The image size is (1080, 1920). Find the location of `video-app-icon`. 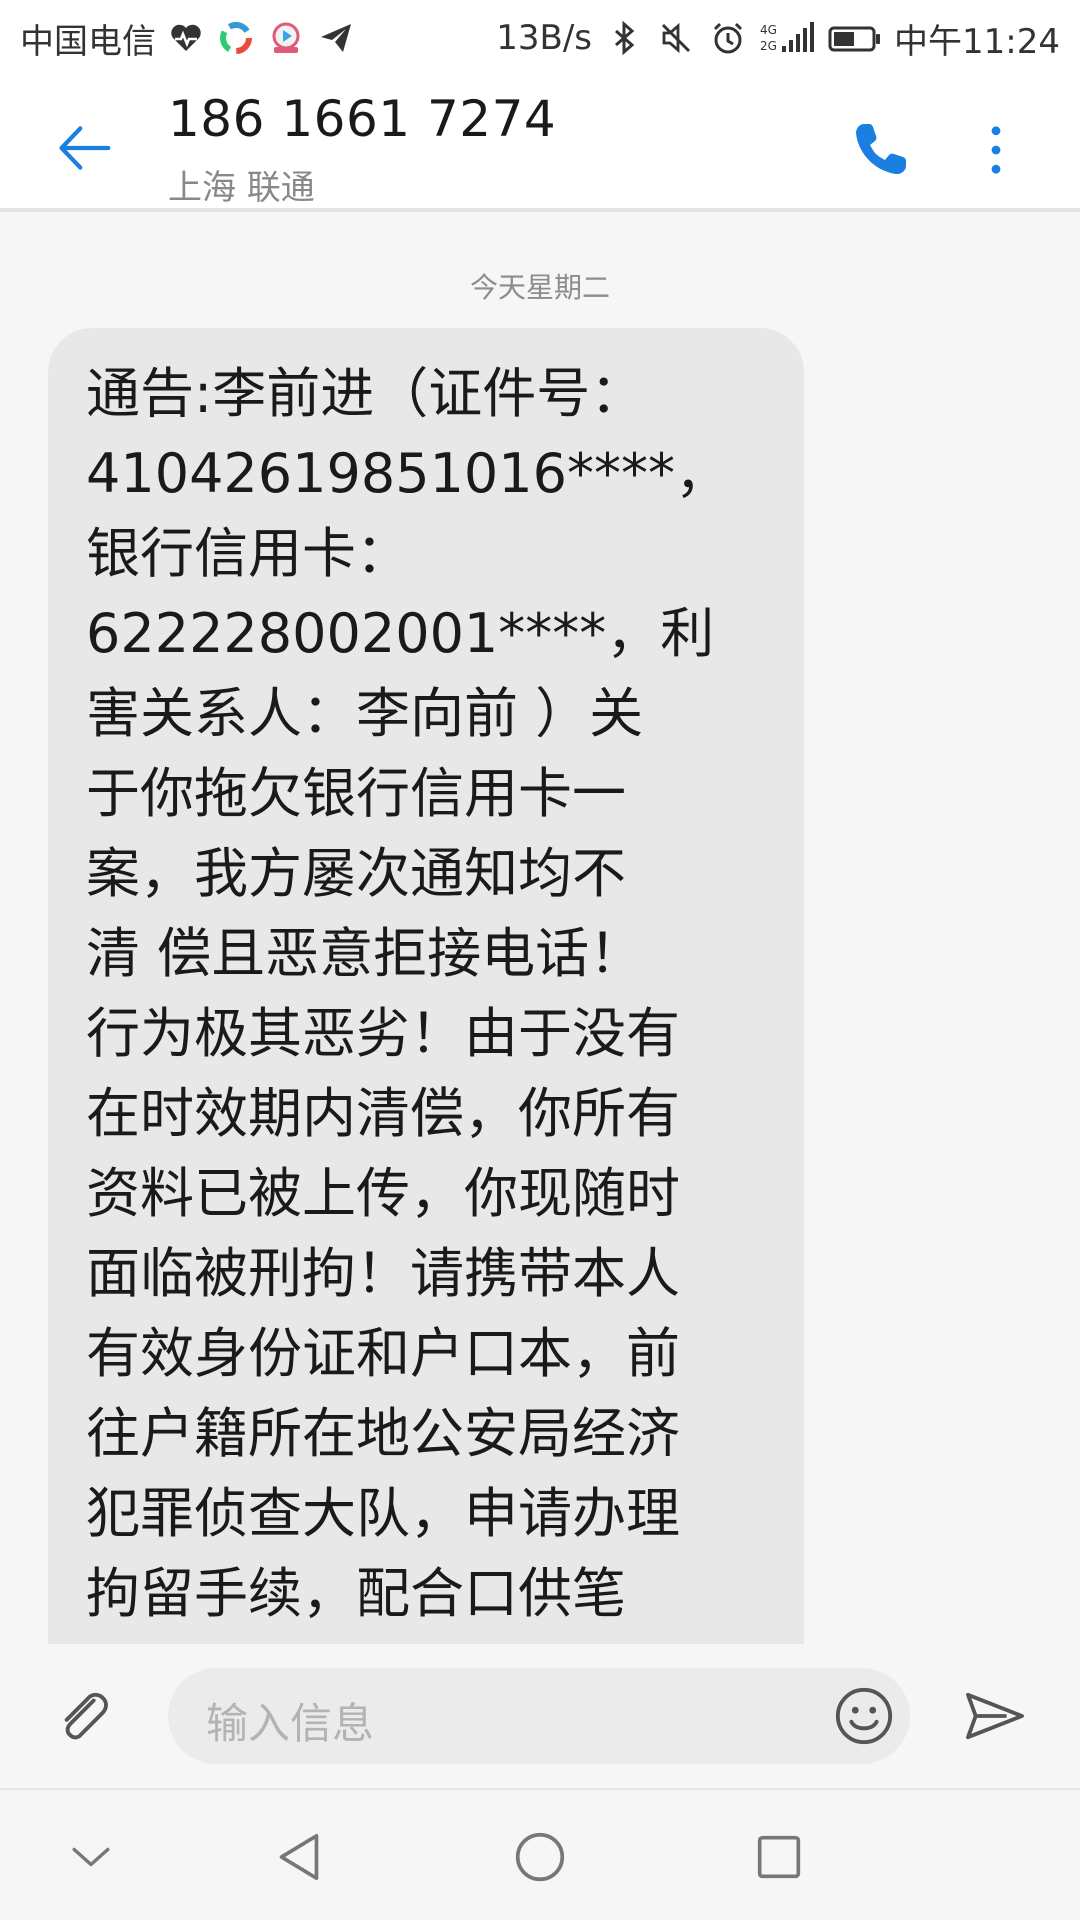

video-app-icon is located at coordinates (286, 38).